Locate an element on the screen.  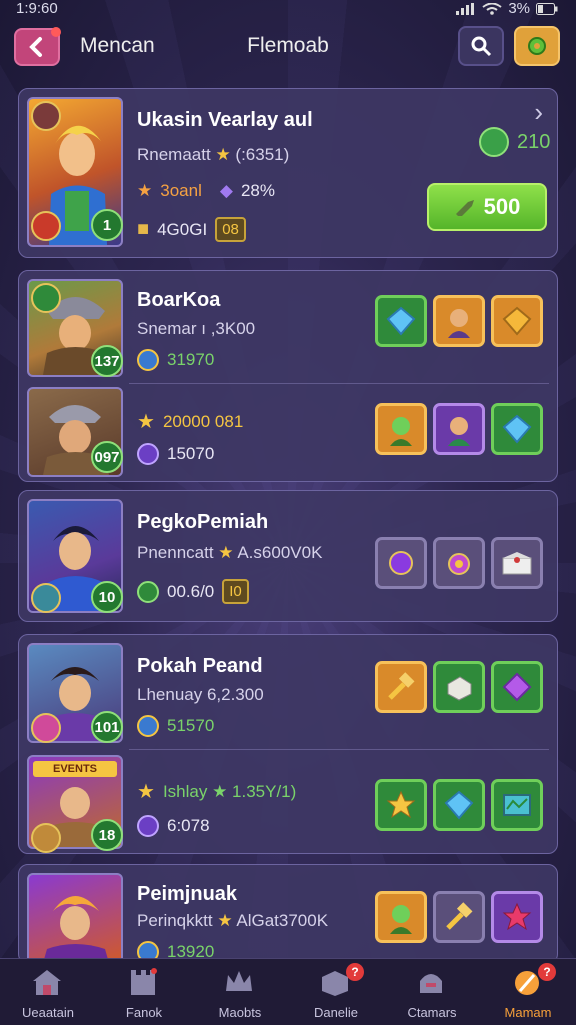
hero-level-badge: 137 is located at coordinates (107, 361).